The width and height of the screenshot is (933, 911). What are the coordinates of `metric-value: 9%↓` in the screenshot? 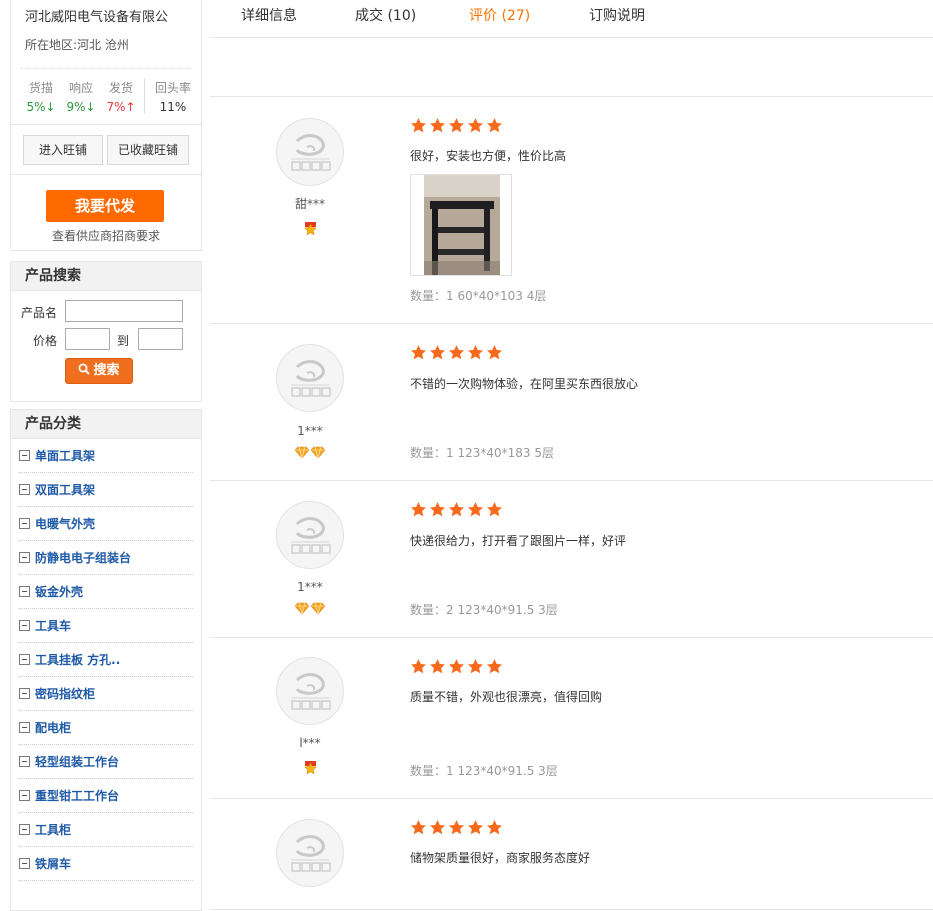 It's located at (81, 107).